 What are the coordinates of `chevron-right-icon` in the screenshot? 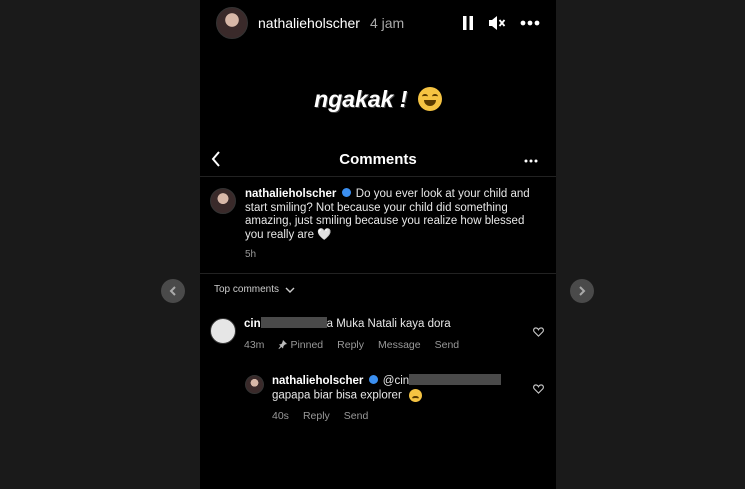 It's located at (582, 291).